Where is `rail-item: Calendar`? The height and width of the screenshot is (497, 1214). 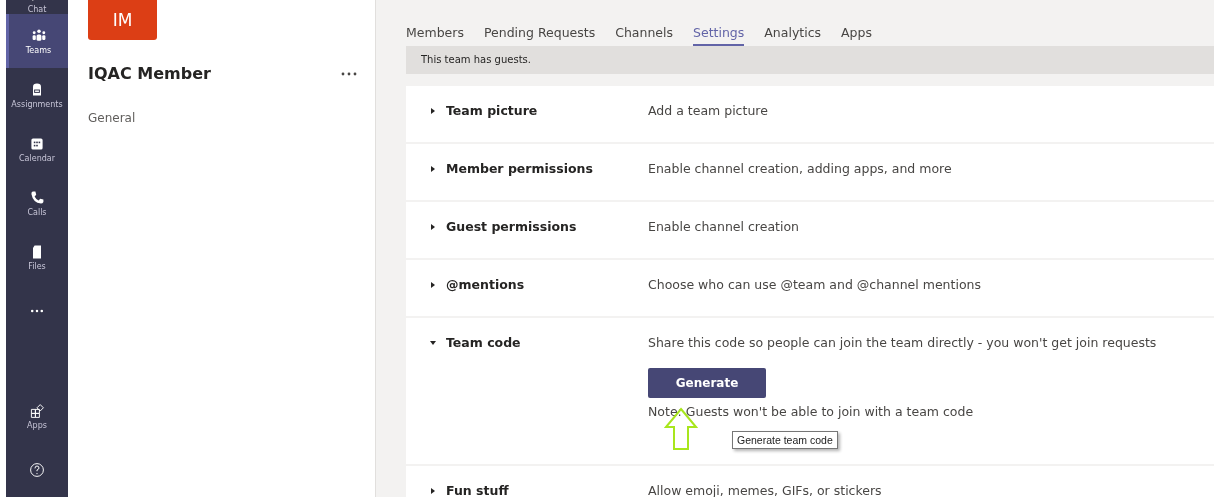 rail-item: Calendar is located at coordinates (37, 149).